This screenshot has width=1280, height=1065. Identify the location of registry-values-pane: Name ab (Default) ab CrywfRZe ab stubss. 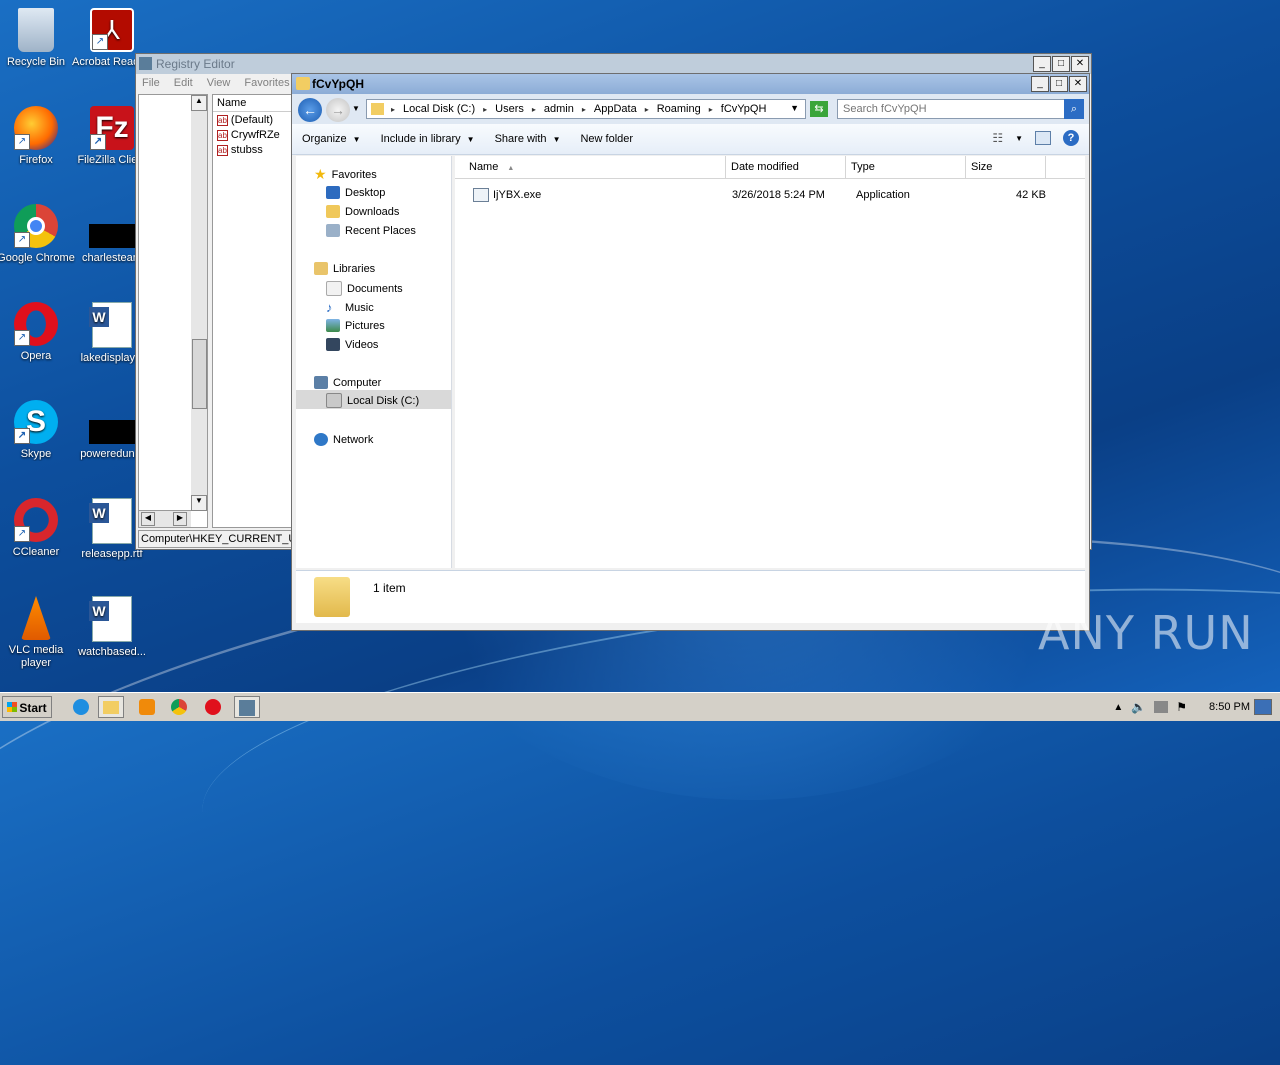
(253, 311).